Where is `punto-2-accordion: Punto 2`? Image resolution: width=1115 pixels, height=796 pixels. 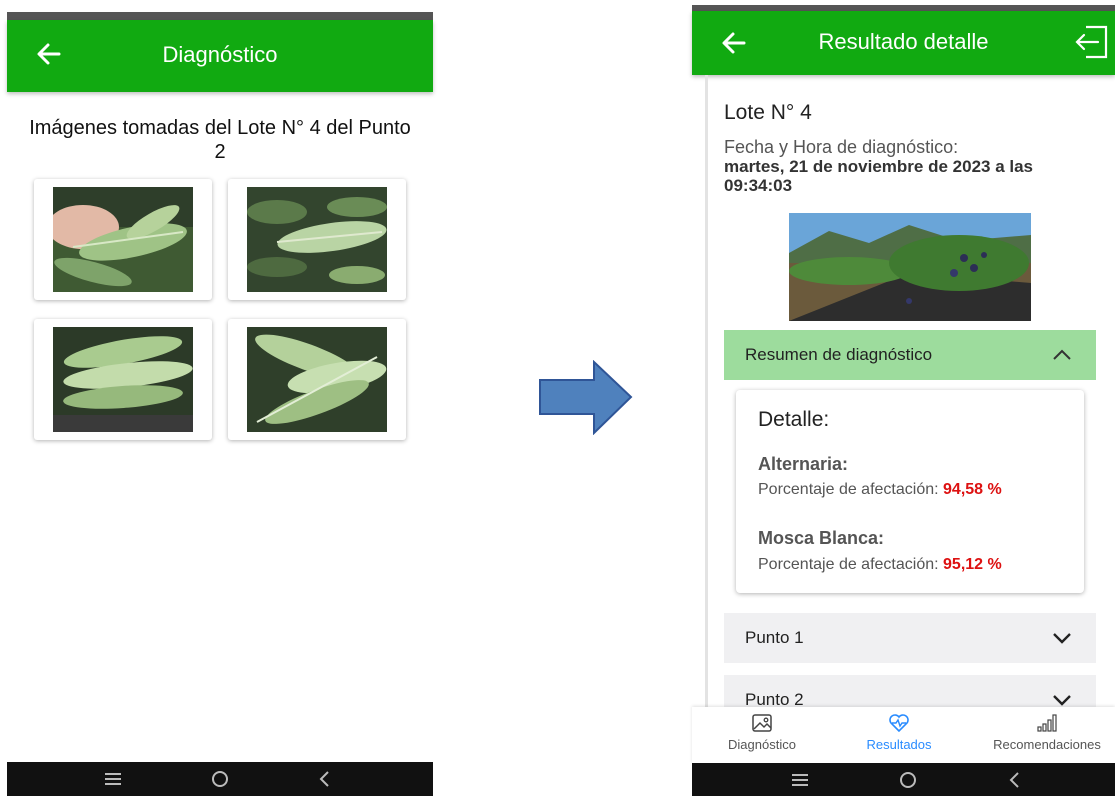 punto-2-accordion: Punto 2 is located at coordinates (910, 691).